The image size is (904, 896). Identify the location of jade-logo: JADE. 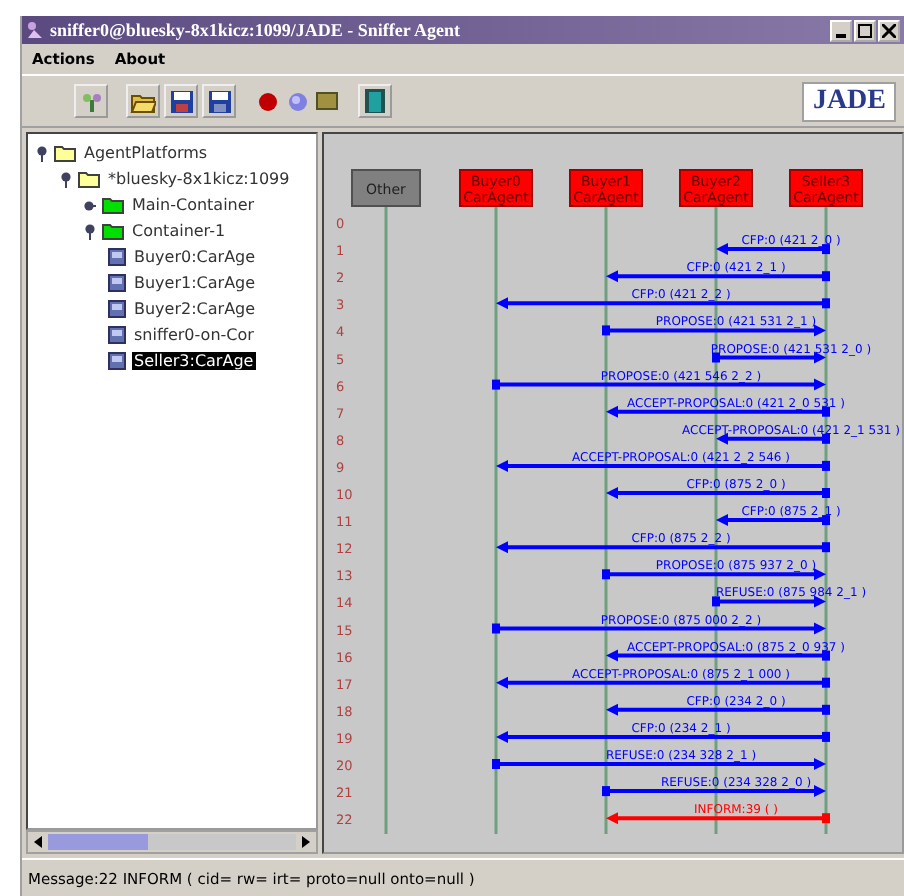
(849, 101).